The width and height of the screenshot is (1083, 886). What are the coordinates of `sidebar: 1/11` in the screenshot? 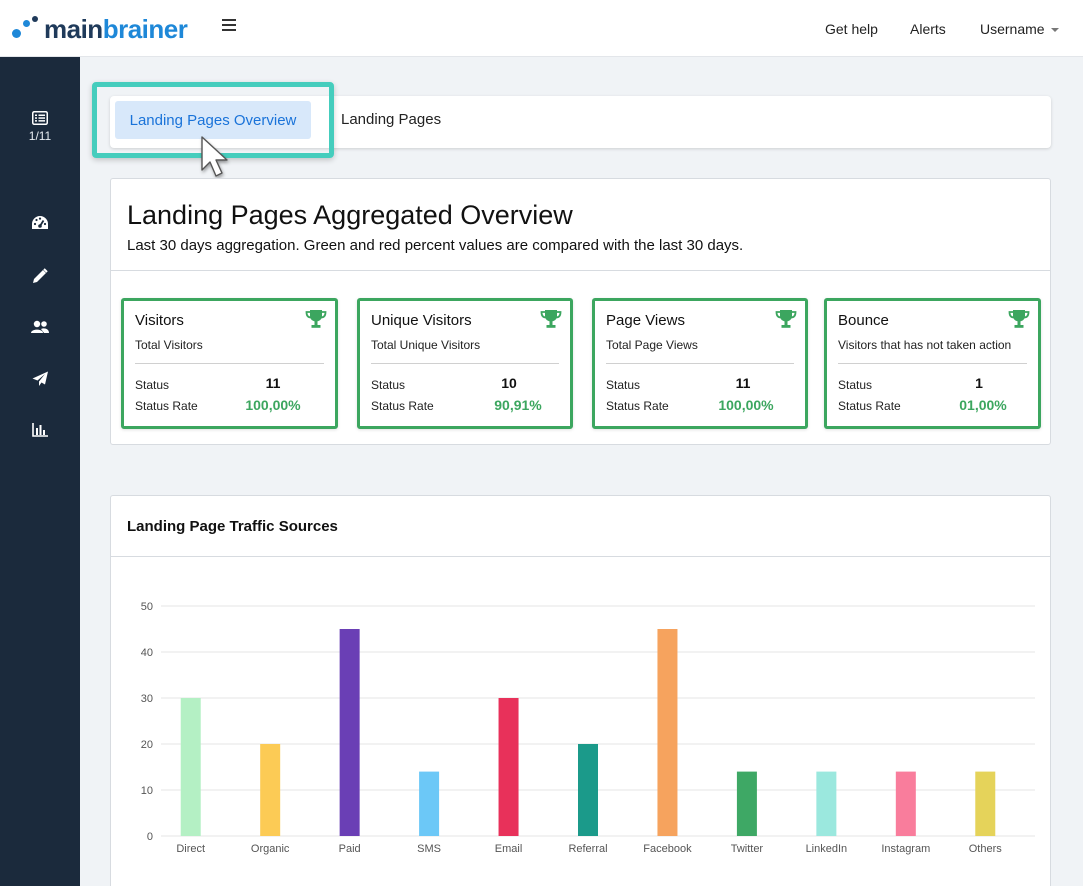 It's located at (40, 471).